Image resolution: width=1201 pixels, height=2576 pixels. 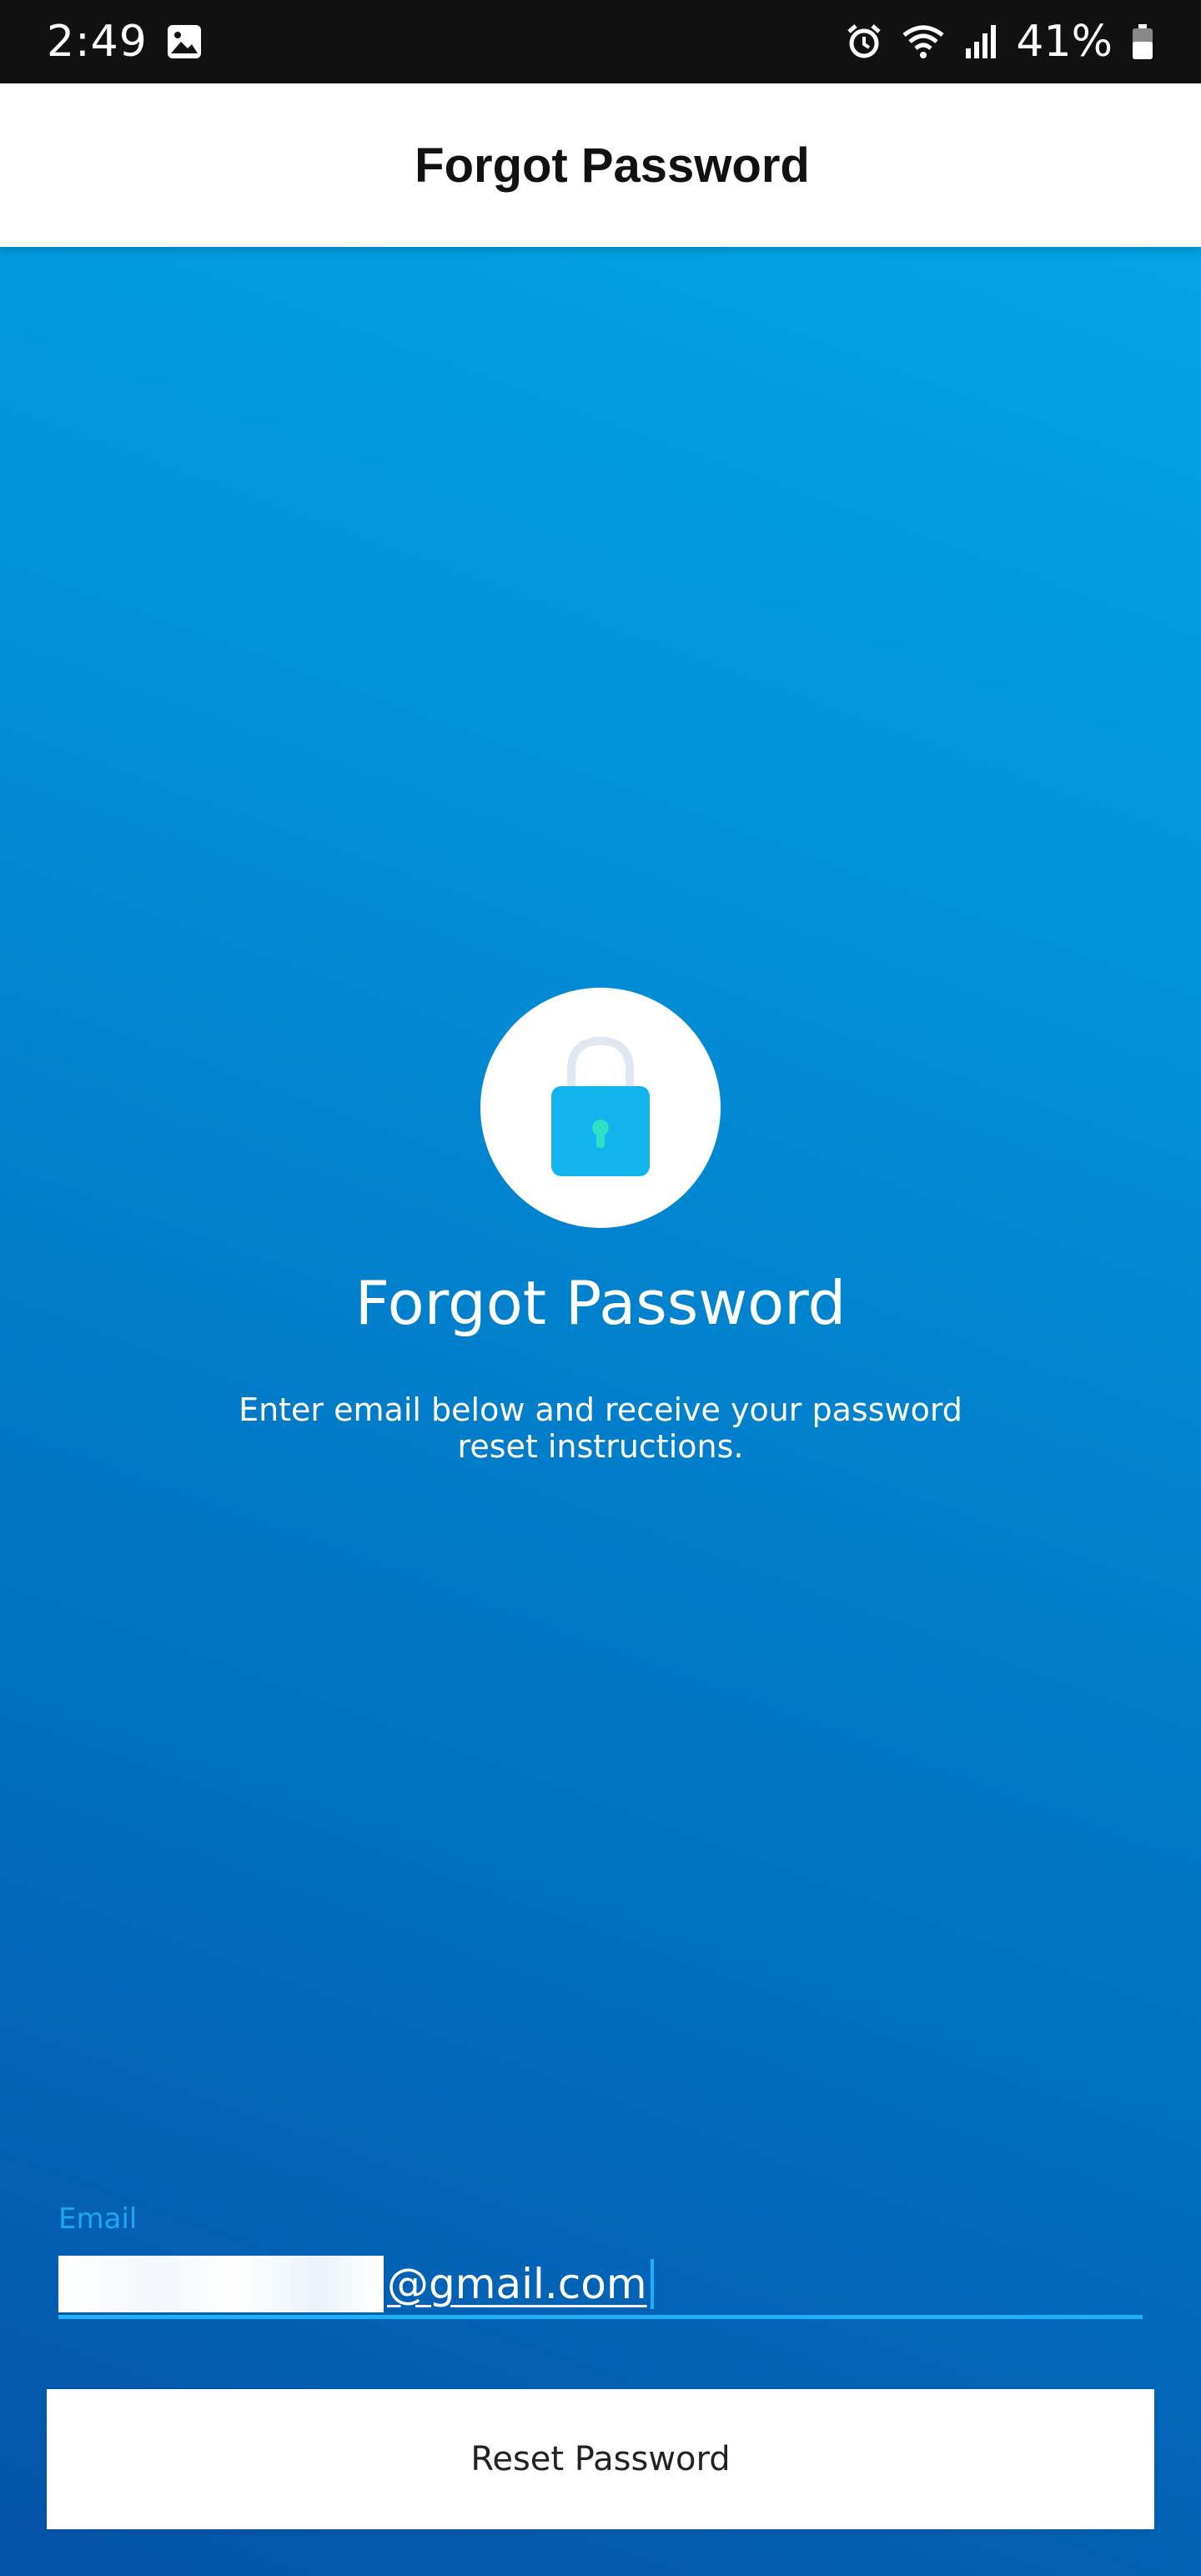 I want to click on app-bar-title: Forgot Password, so click(x=613, y=165).